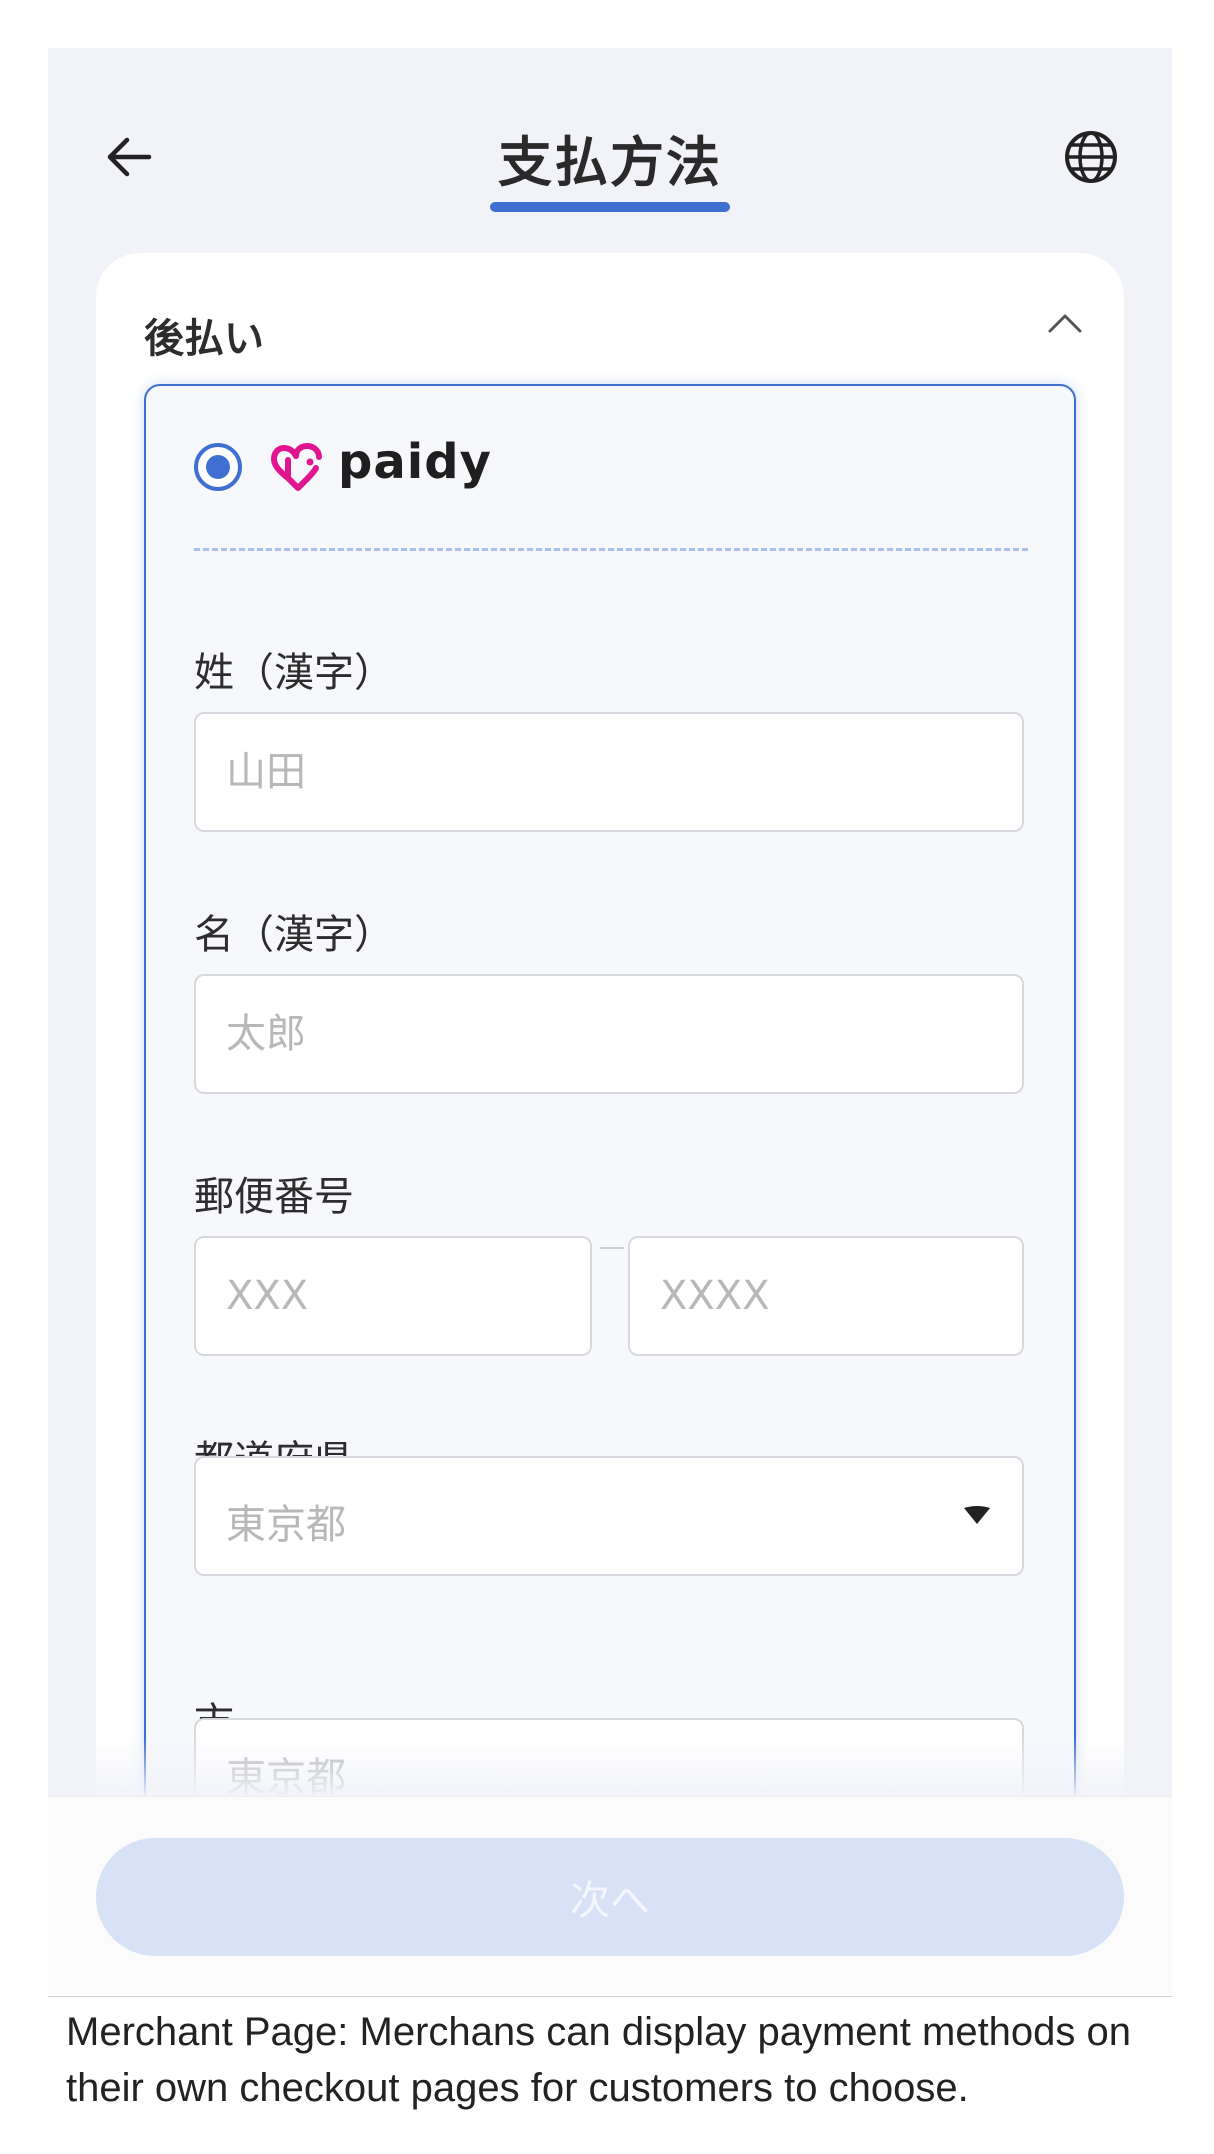  Describe the element at coordinates (218, 467) in the screenshot. I see `paidy-radio-button` at that location.